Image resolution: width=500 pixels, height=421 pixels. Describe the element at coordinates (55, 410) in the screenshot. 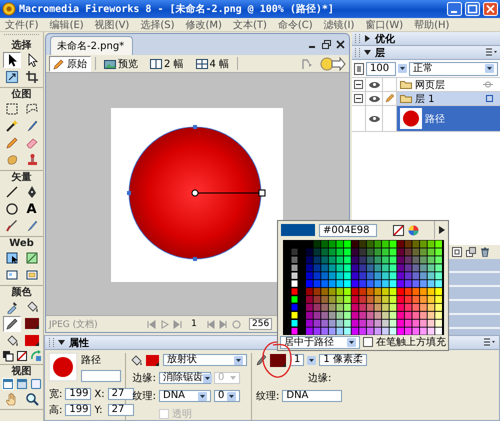

I see `field-label: 高:` at that location.